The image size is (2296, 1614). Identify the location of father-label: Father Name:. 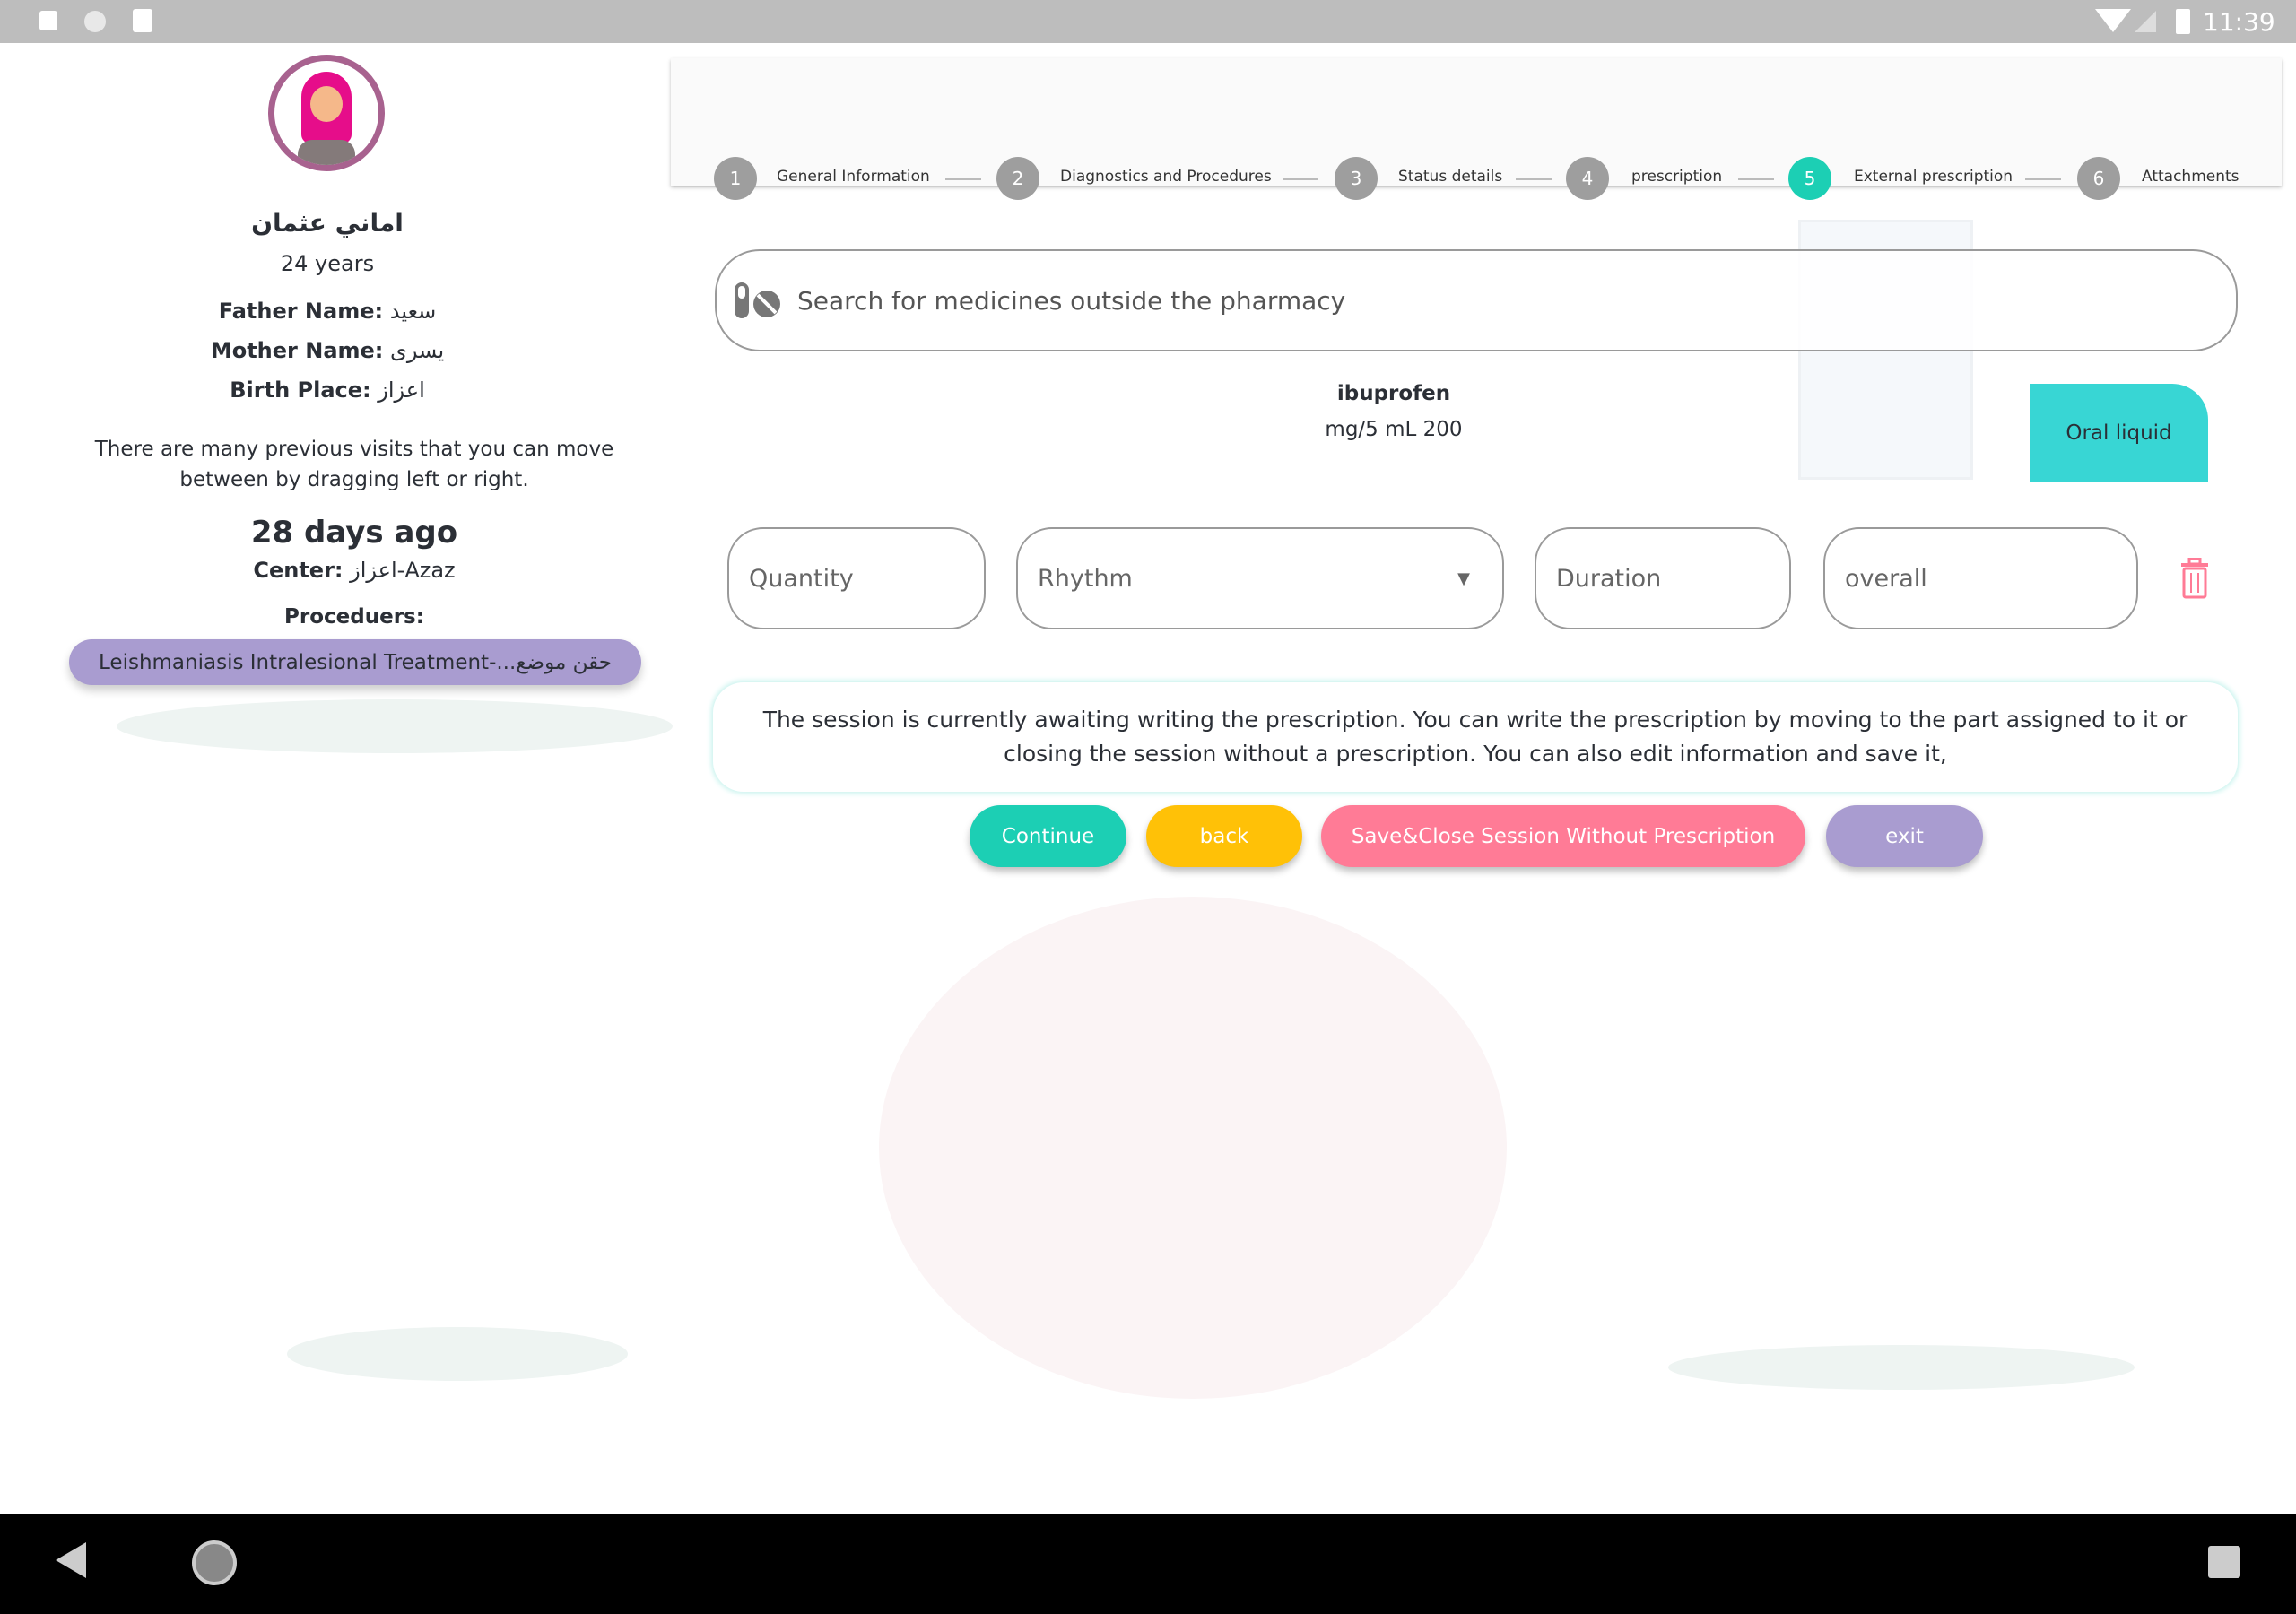
(301, 311).